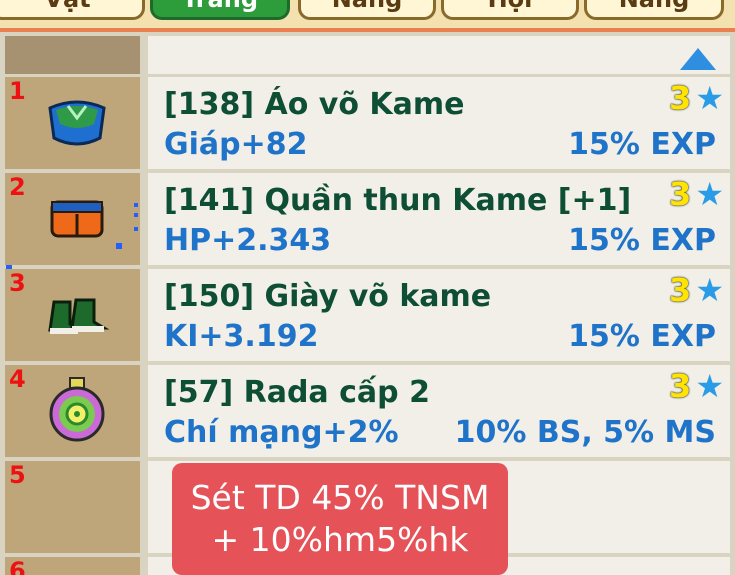  Describe the element at coordinates (72, 55) in the screenshot. I see `header-left-cell` at that location.